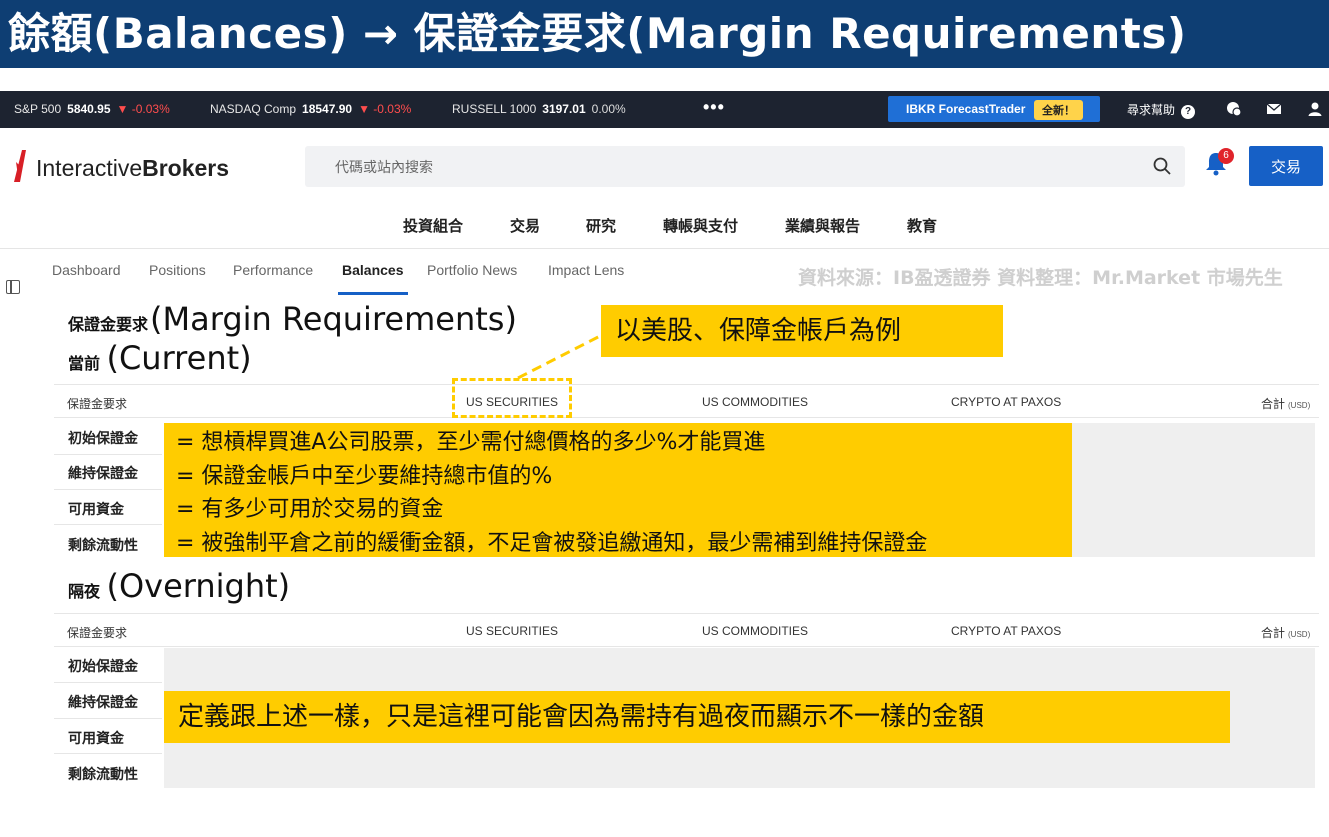 The width and height of the screenshot is (1329, 837). What do you see at coordinates (1315, 109) in the screenshot?
I see `user-icon` at bounding box center [1315, 109].